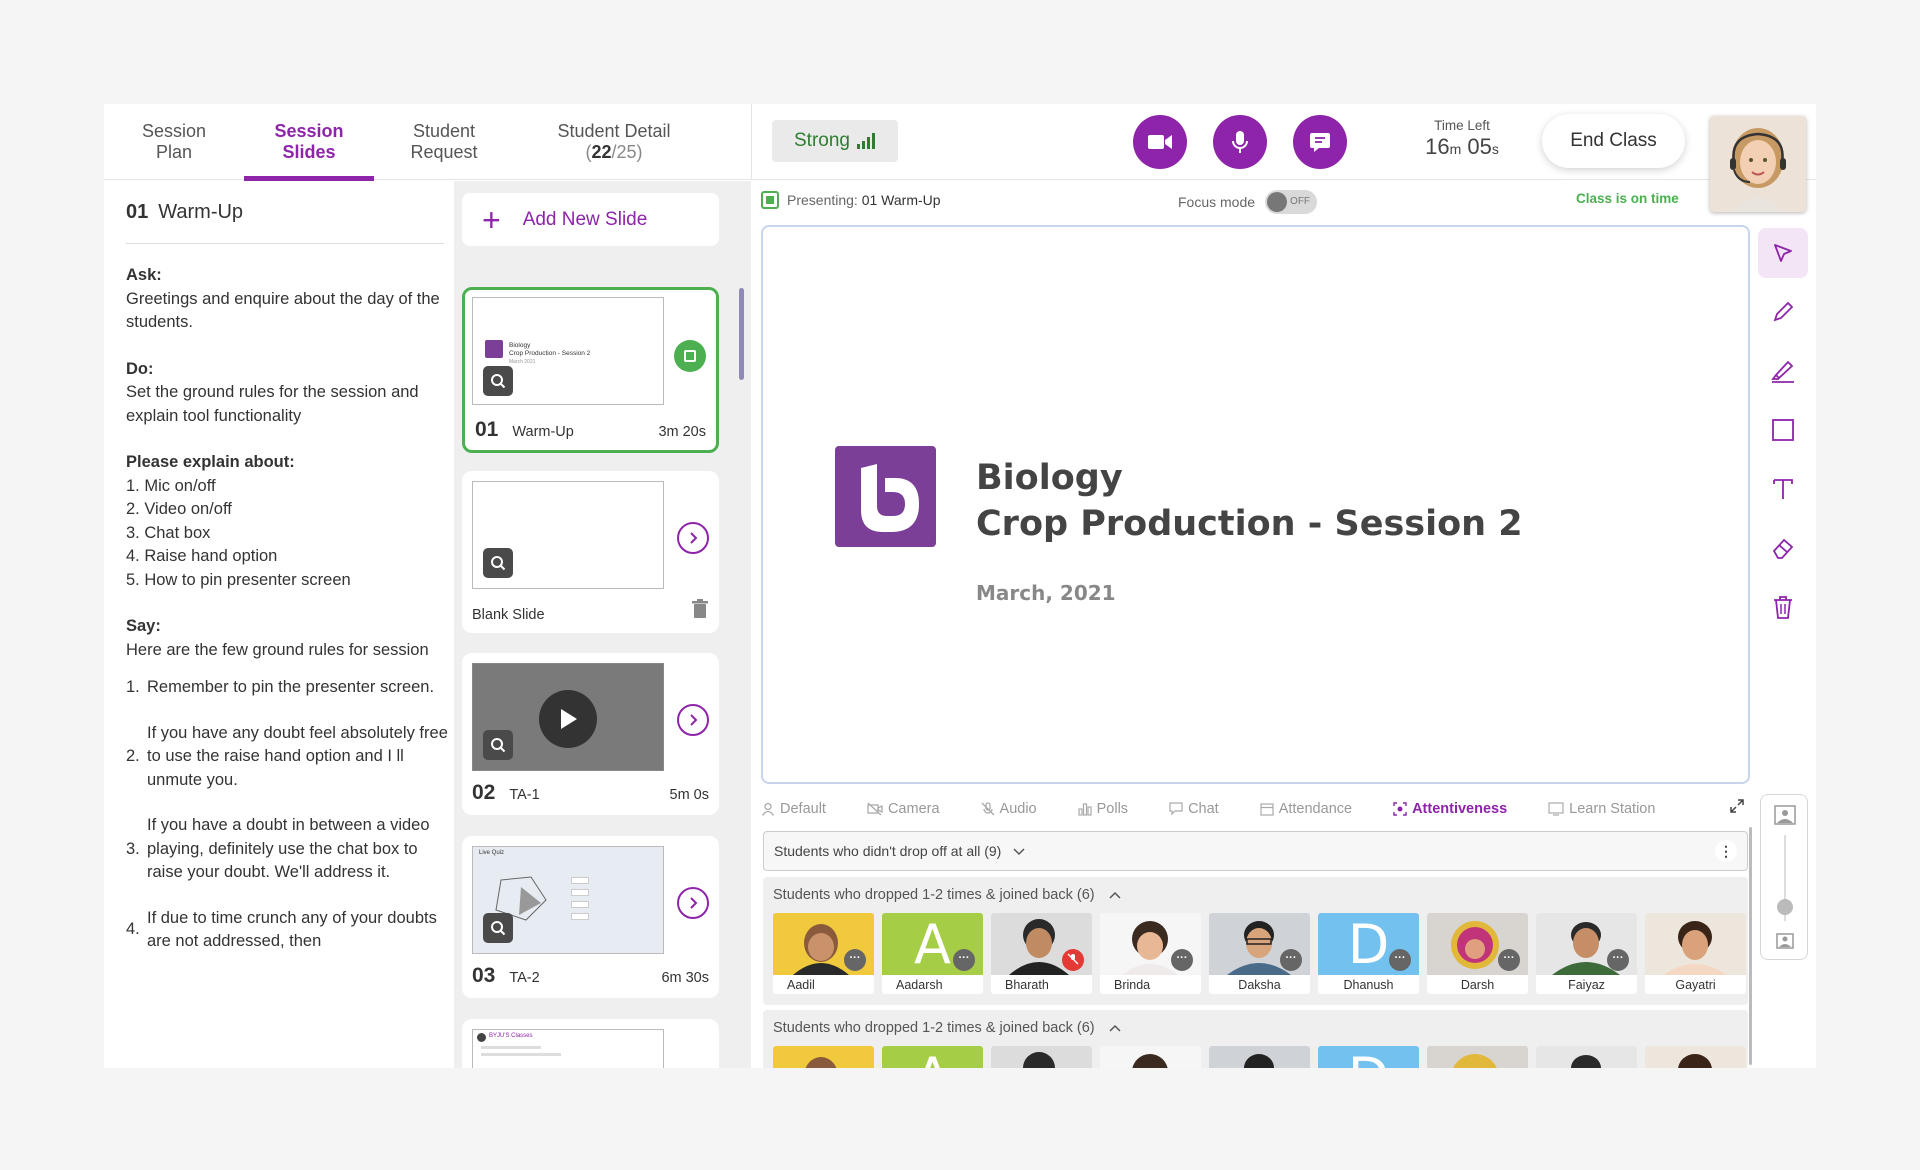 This screenshot has width=1920, height=1170. I want to click on class-topbar: Strong Time Left 16m 05s End Class, so click(1283, 158).